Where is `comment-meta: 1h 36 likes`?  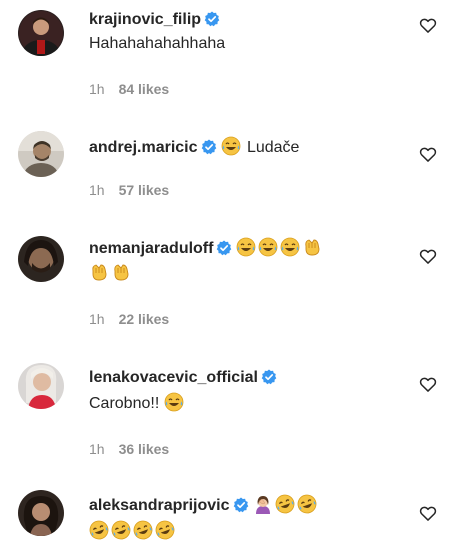
comment-meta: 1h 36 likes is located at coordinates (129, 449).